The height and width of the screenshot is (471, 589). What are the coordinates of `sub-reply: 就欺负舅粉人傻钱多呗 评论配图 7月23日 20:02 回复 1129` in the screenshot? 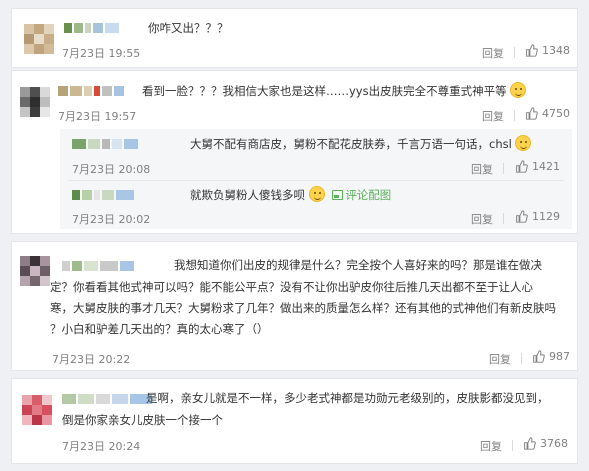 It's located at (316, 205).